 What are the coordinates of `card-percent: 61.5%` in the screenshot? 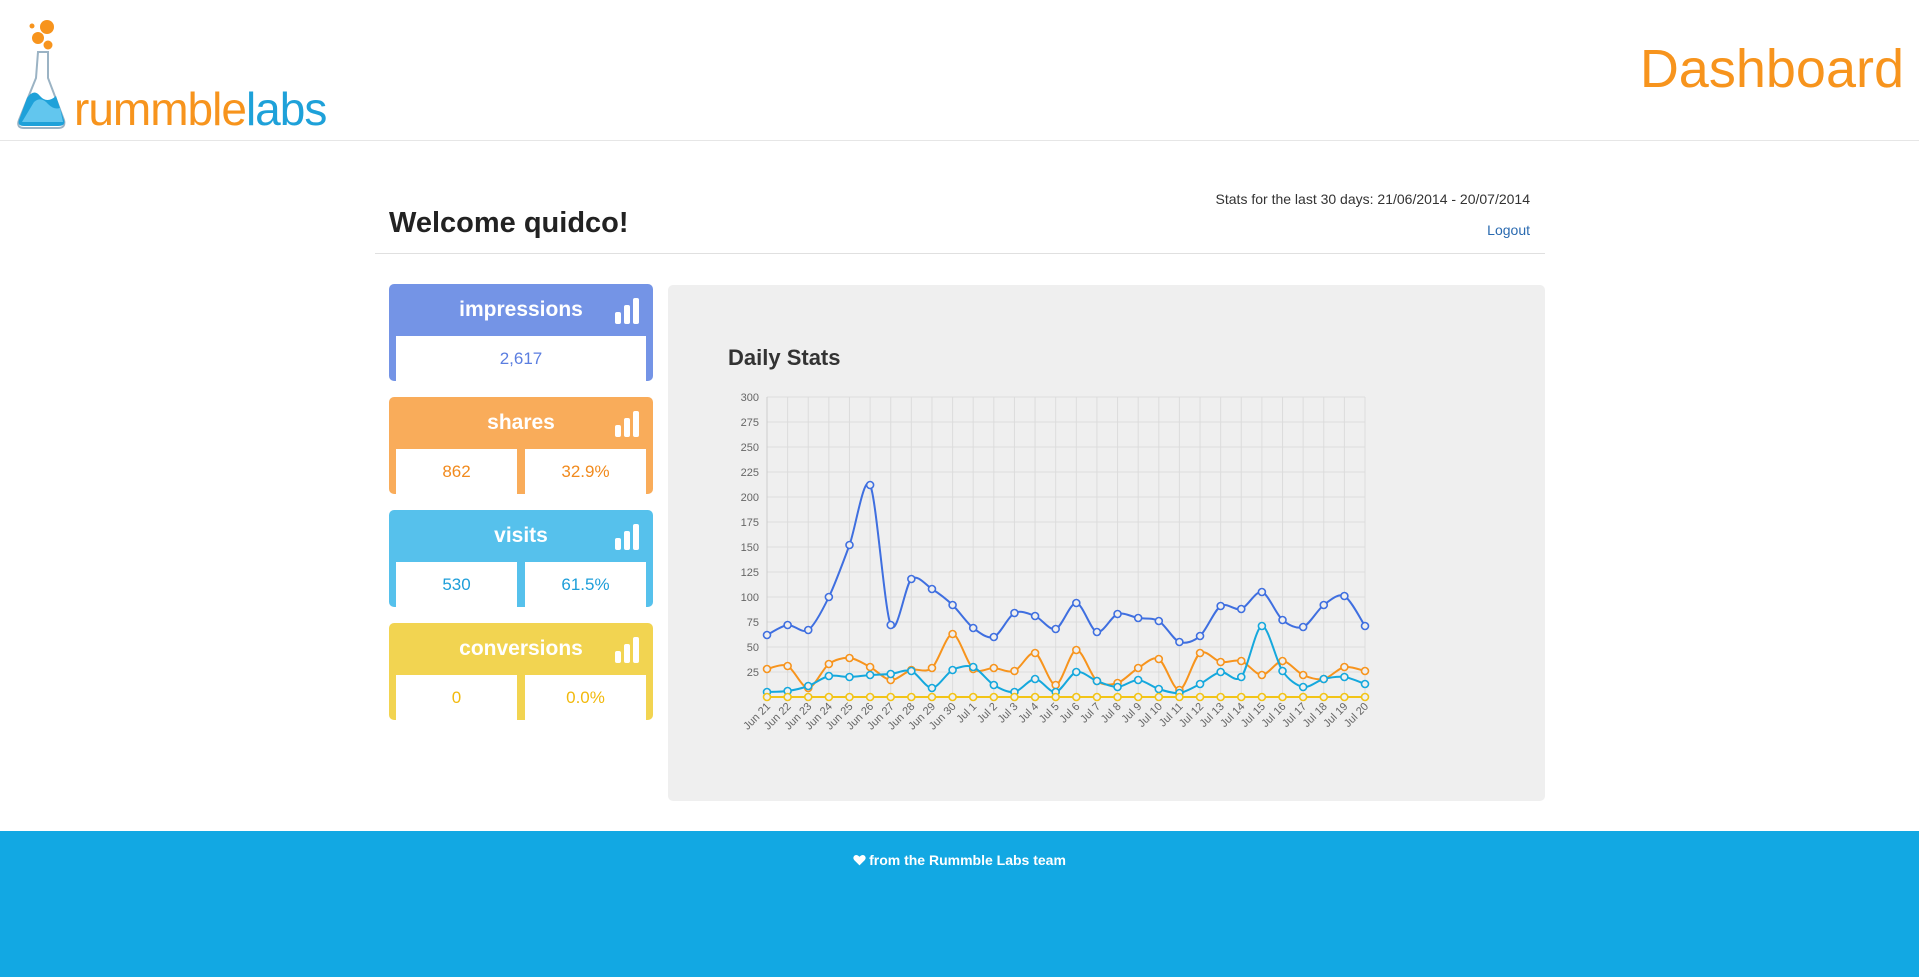 It's located at (585, 584).